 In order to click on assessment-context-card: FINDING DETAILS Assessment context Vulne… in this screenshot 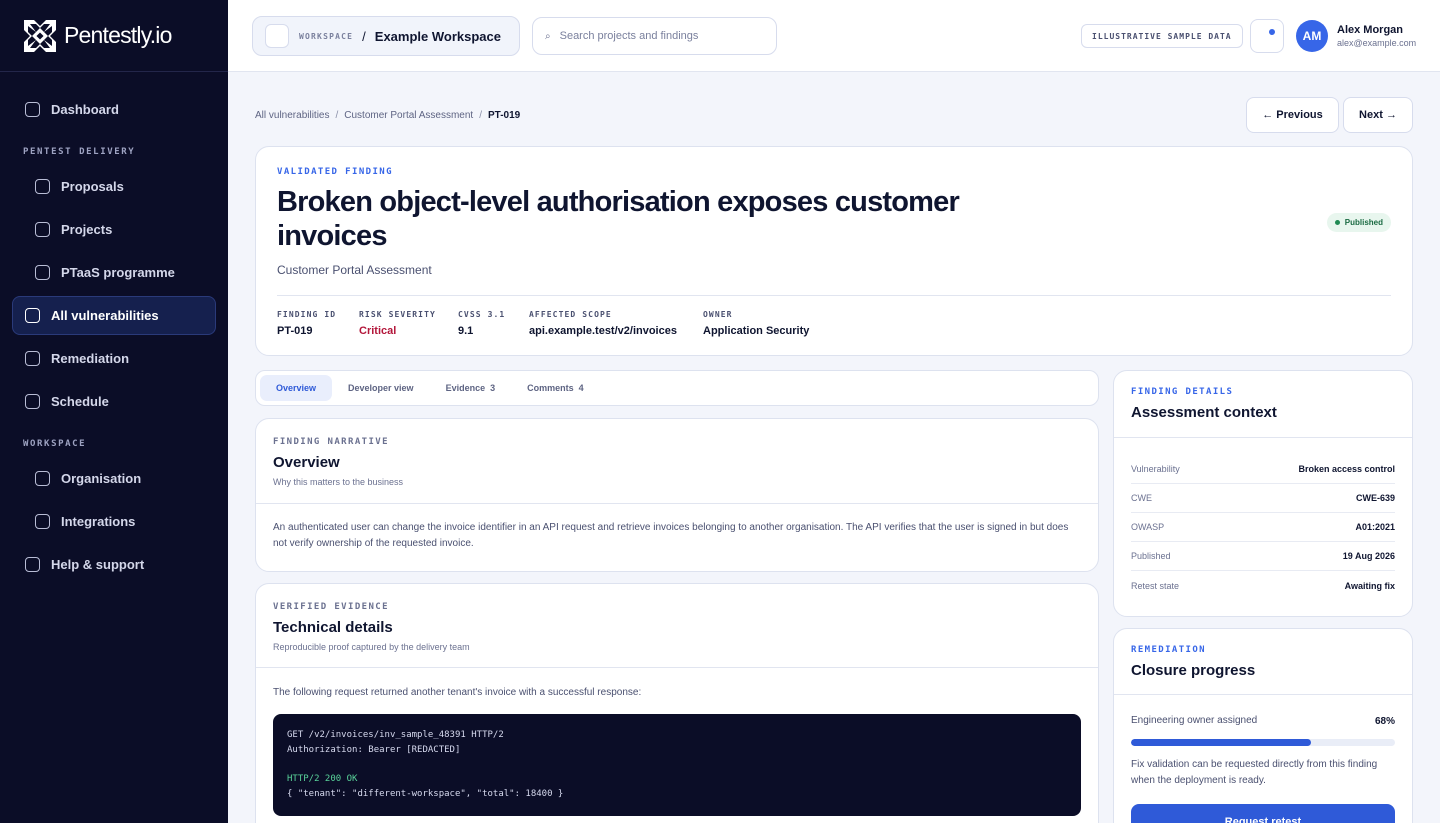, I will do `click(1263, 493)`.